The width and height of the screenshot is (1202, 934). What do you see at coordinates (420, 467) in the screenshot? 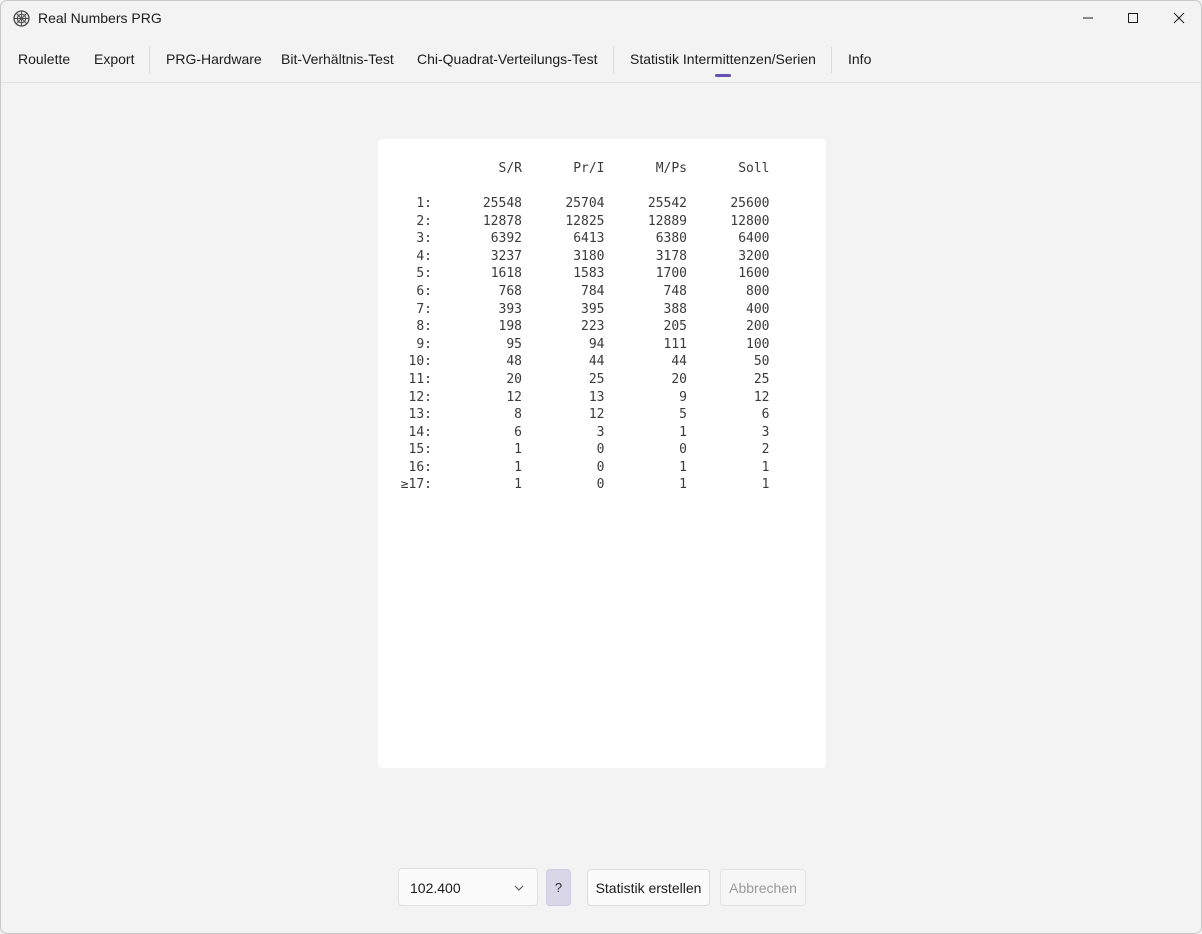
I see `stats-row-label: 16:` at bounding box center [420, 467].